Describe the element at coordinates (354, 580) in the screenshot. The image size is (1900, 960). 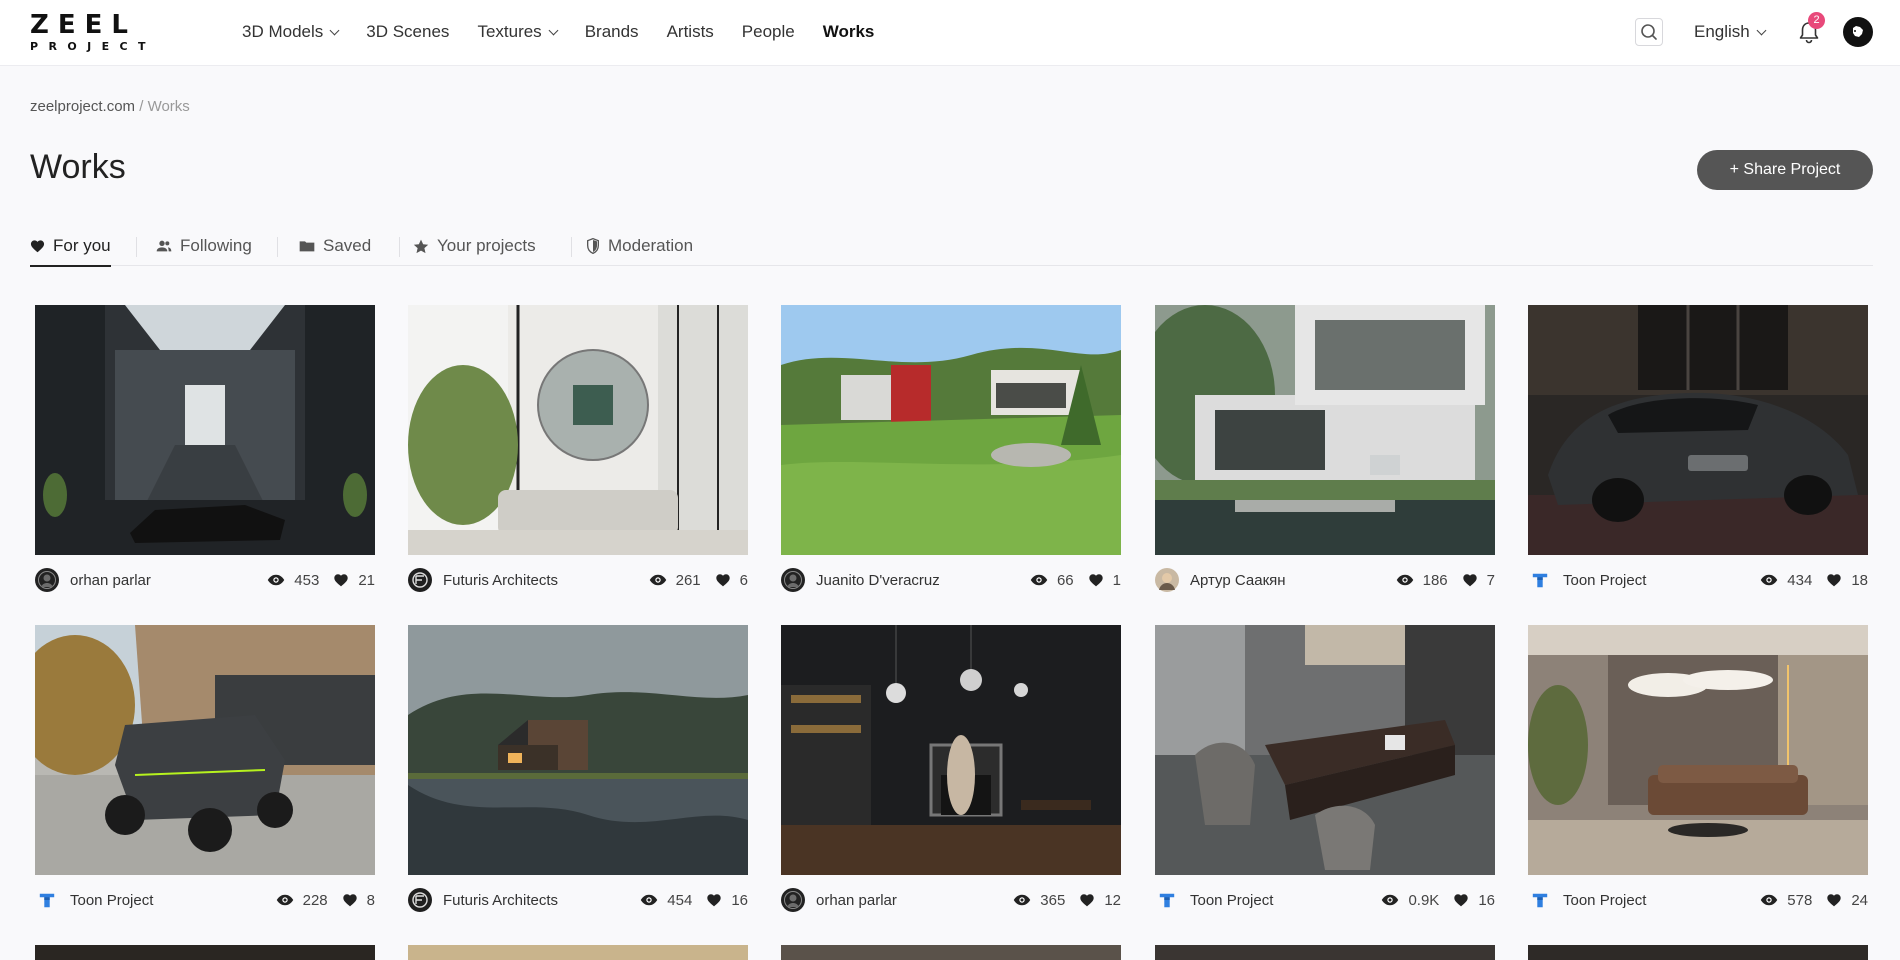
I see `likes-count: 21` at that location.